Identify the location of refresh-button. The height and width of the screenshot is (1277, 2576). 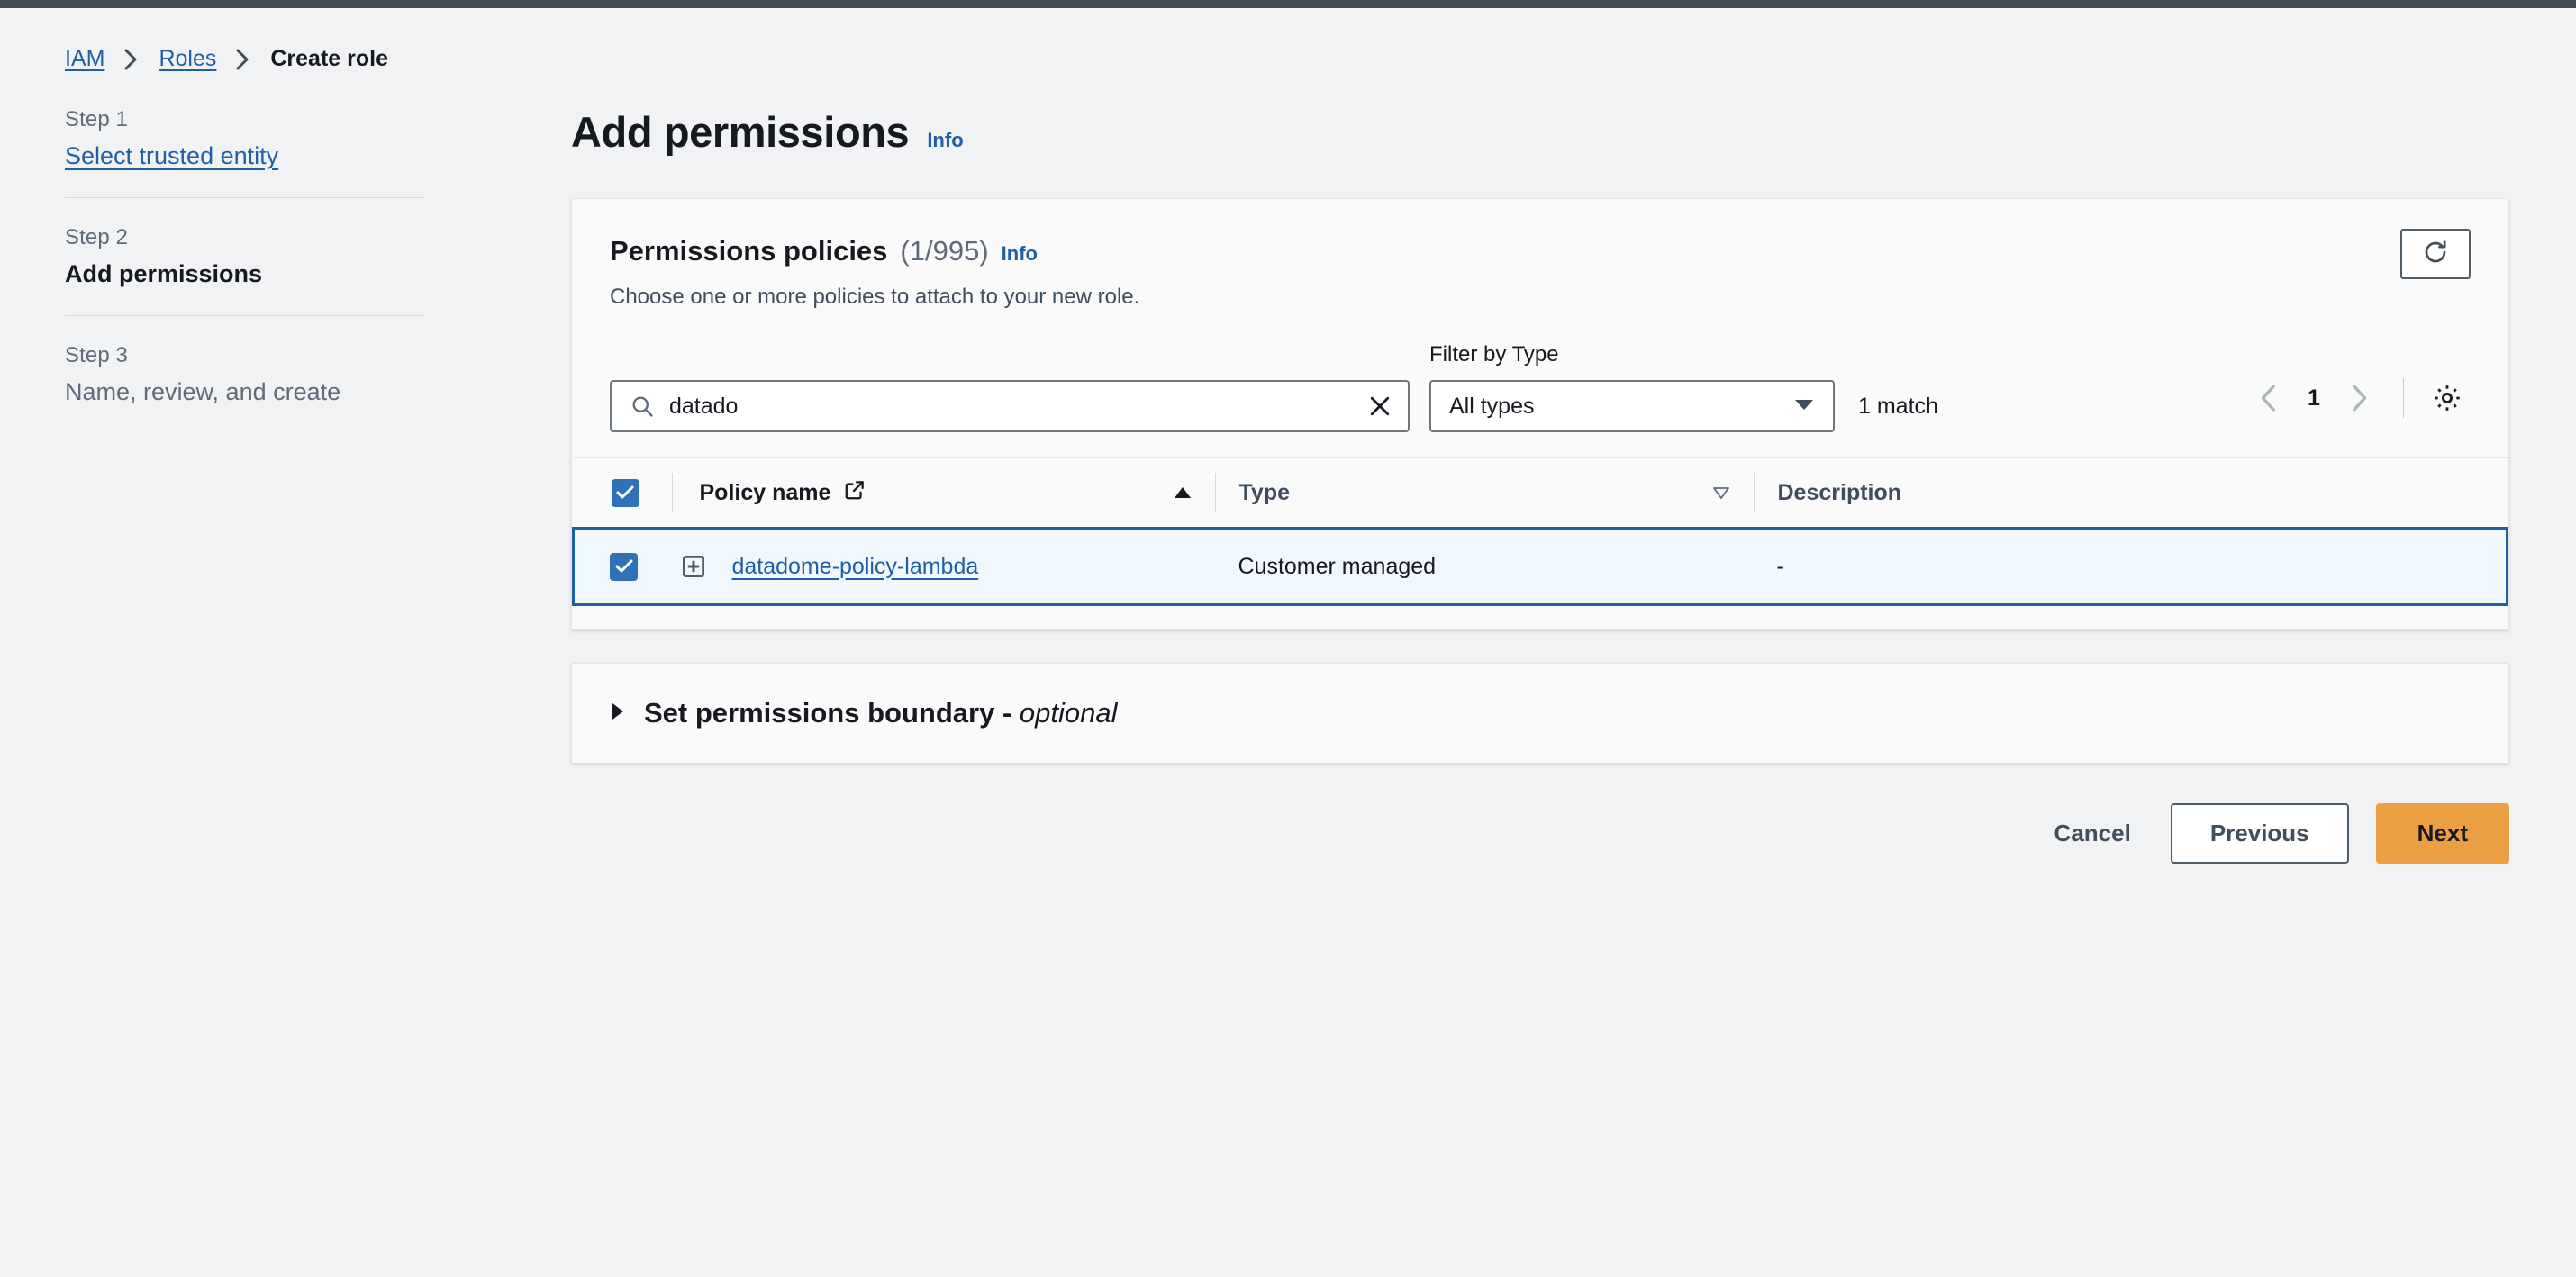
(2435, 254).